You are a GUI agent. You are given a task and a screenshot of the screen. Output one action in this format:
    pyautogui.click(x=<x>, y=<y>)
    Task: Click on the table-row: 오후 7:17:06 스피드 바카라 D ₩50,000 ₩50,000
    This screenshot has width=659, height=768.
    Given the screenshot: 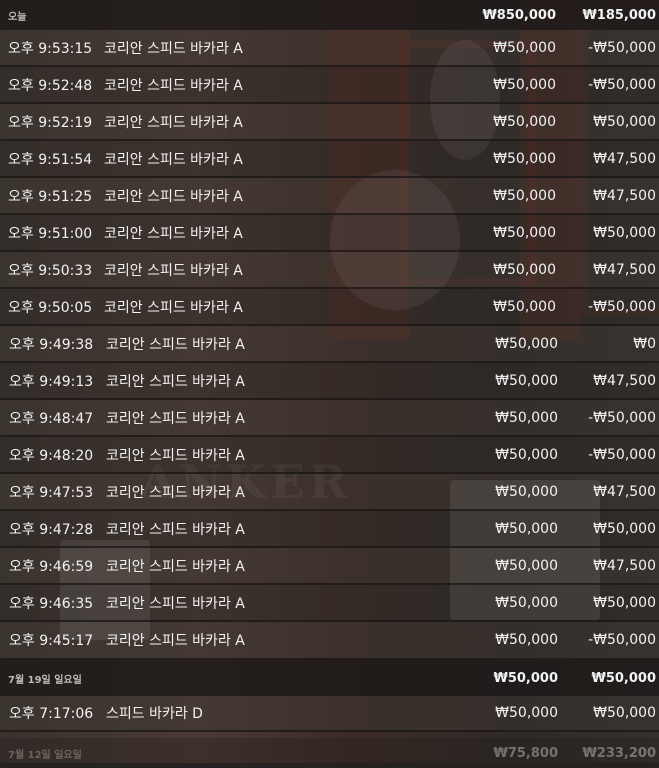 What is the action you would take?
    pyautogui.click(x=329, y=714)
    